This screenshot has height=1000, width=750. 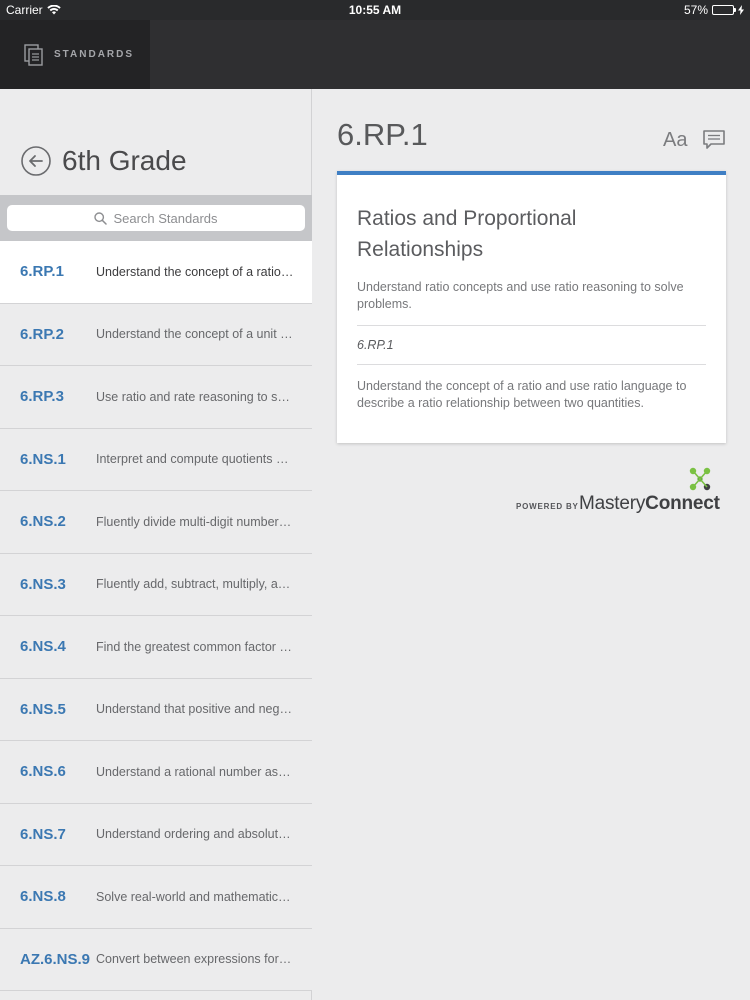 I want to click on clock: 10:55 AM, so click(x=375, y=10).